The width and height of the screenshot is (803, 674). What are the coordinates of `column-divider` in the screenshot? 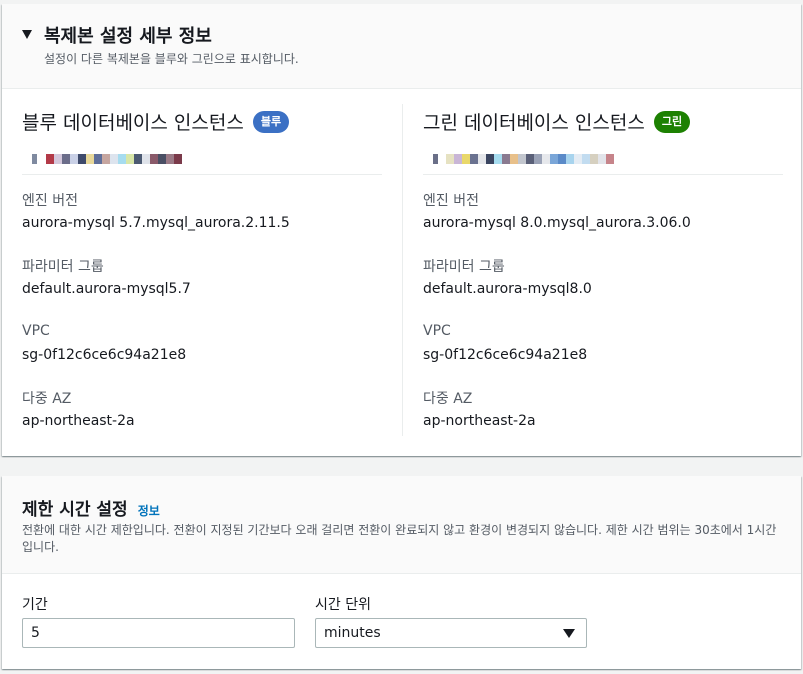 It's located at (402, 270).